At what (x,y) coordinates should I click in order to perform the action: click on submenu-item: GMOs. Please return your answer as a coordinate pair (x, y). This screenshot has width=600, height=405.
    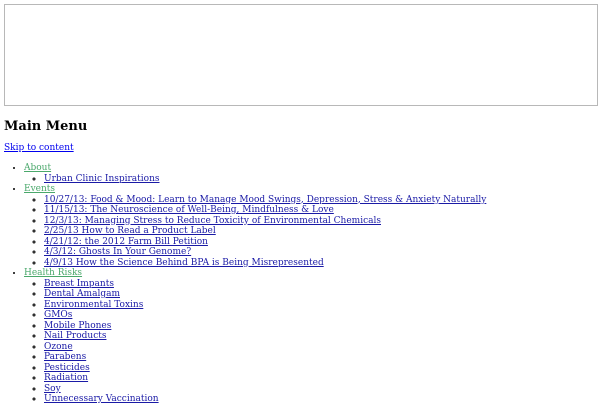
    Looking at the image, I should click on (265, 315).